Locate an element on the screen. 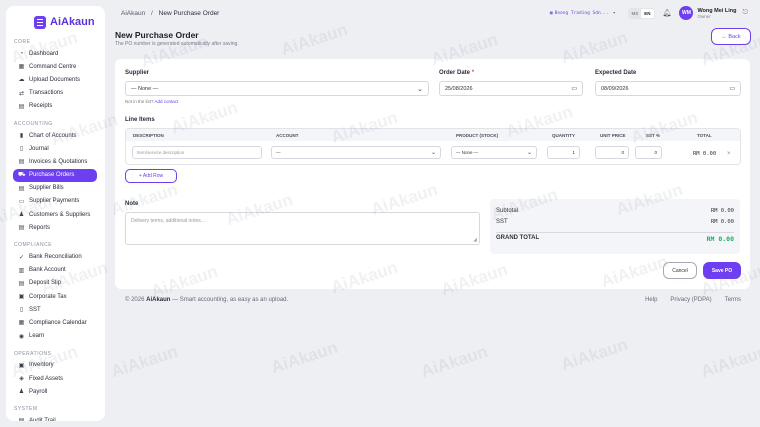 This screenshot has width=760, height=427. sidebar-item-command-centre: ▦ Command Centre is located at coordinates (55, 66).